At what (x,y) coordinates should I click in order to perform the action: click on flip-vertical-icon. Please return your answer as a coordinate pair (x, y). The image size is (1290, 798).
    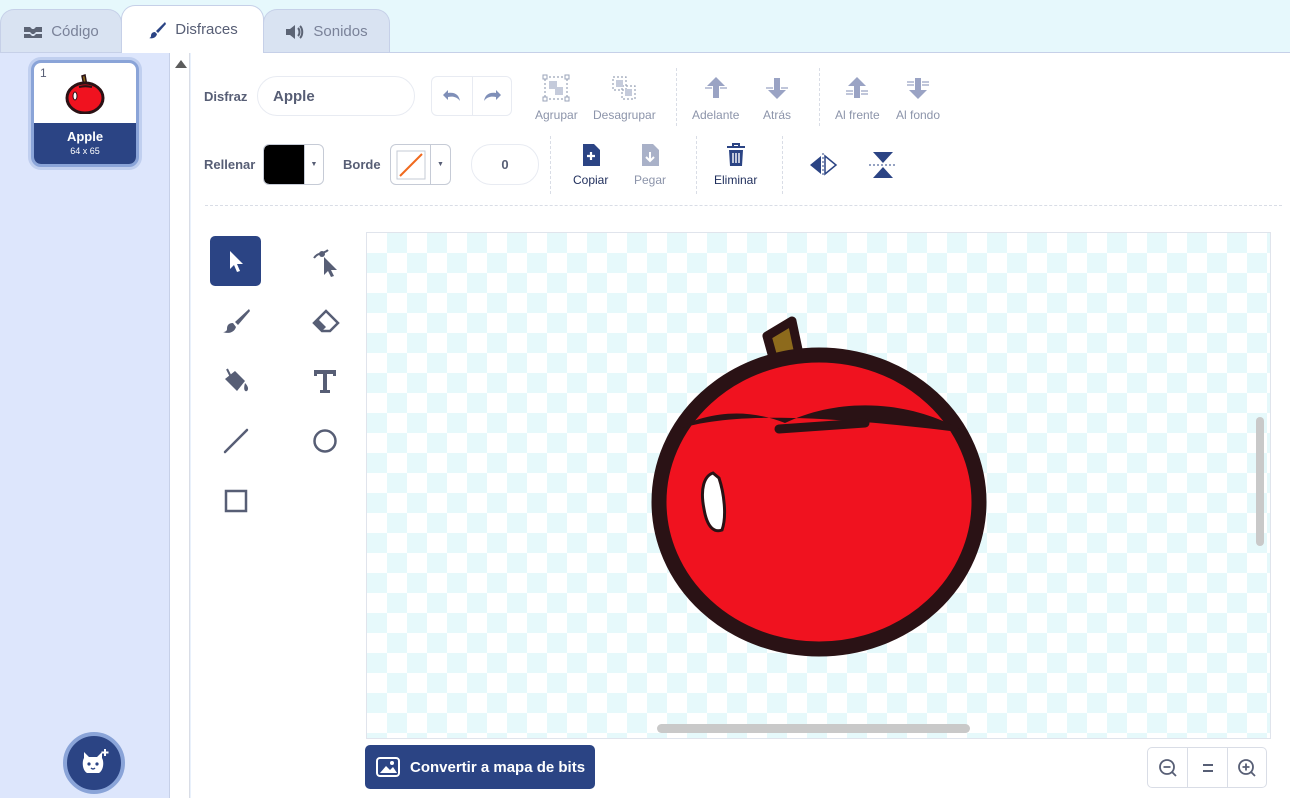
    Looking at the image, I should click on (883, 165).